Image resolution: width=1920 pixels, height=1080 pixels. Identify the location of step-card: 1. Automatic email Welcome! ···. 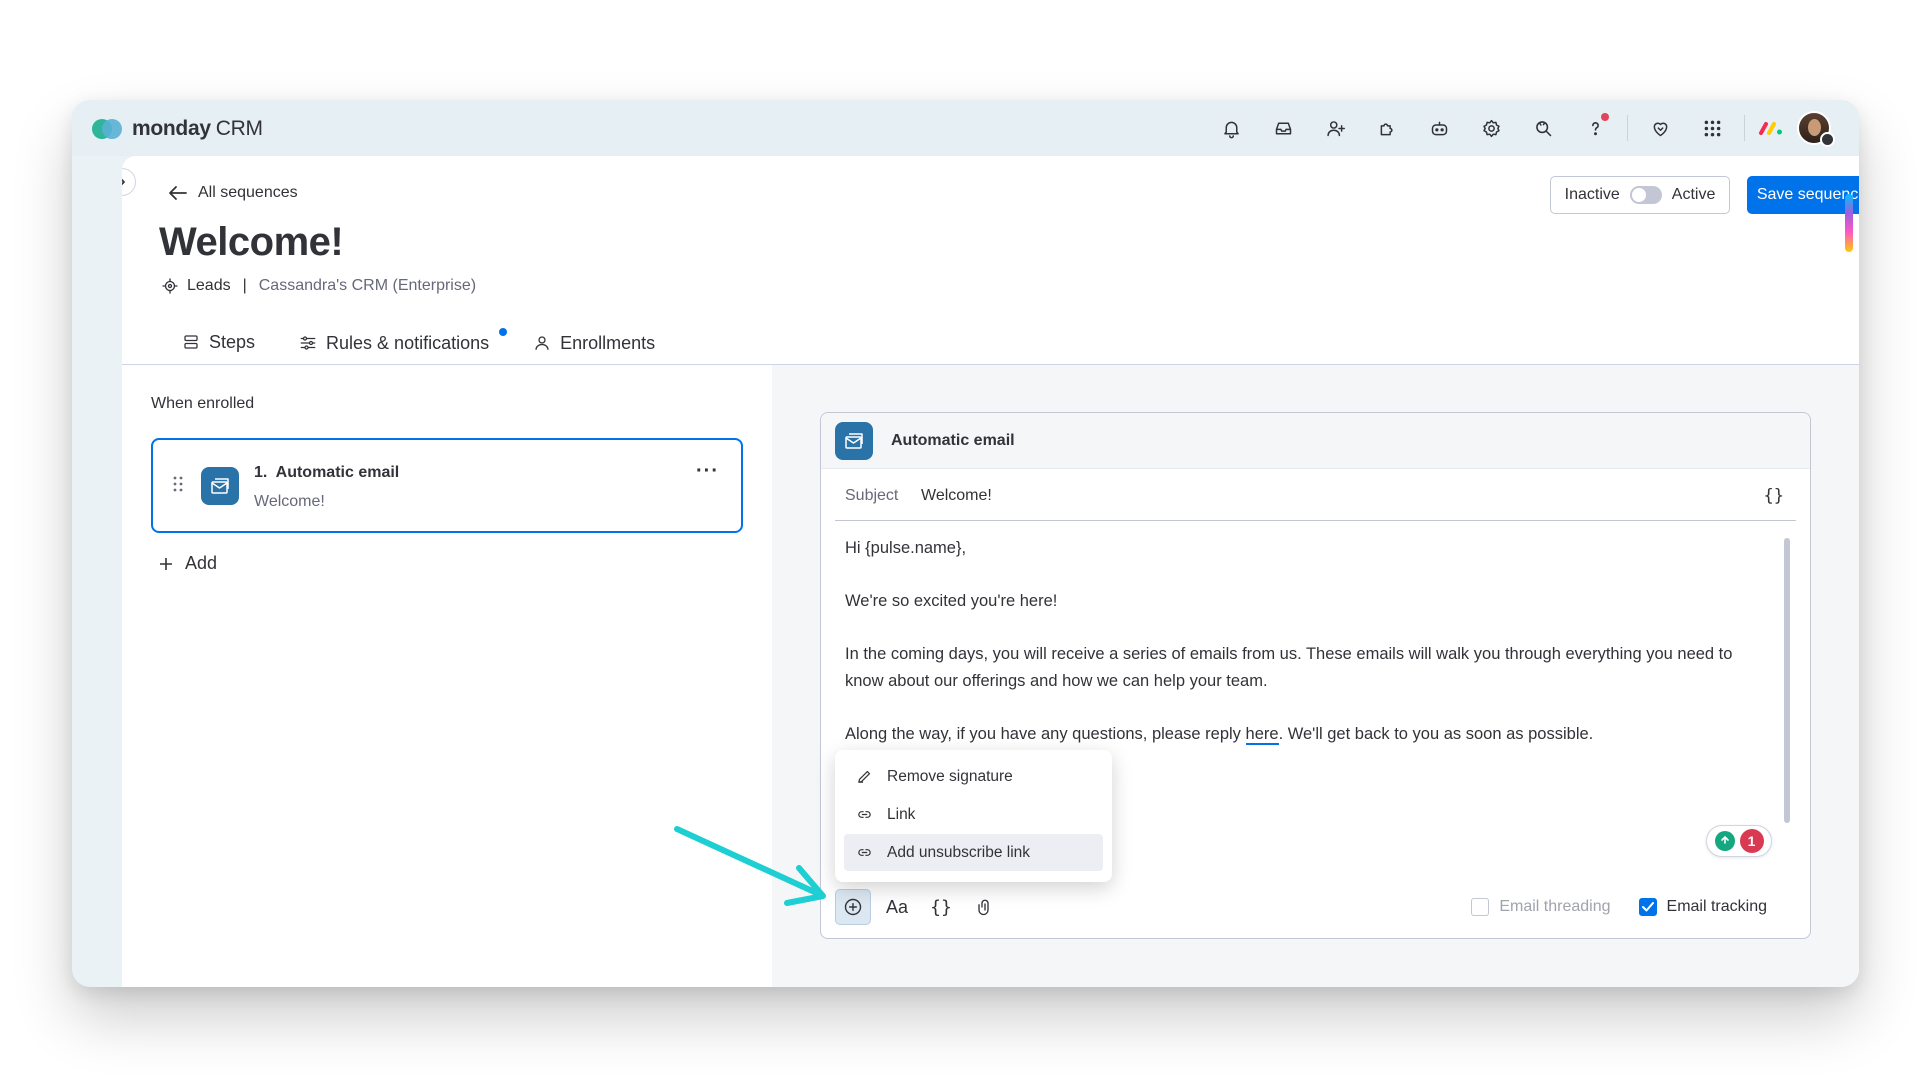
(447, 485).